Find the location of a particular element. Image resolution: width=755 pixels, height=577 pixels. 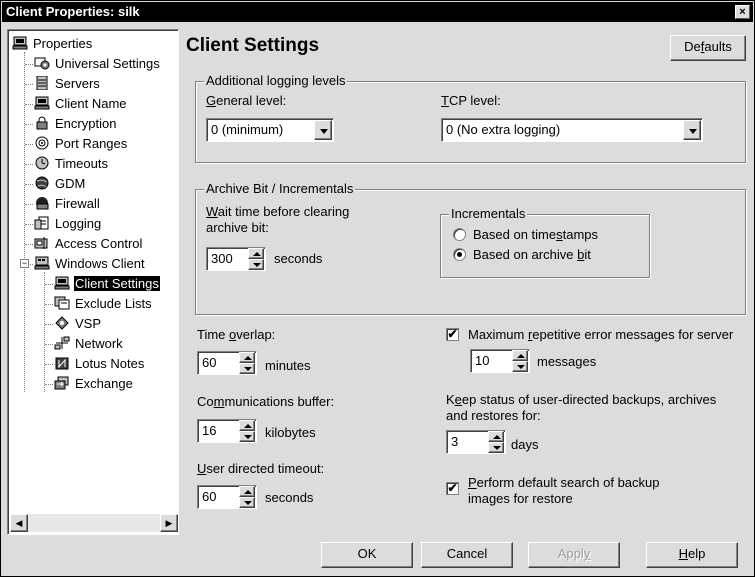

logging-group-title: Additional logging levels is located at coordinates (276, 81).